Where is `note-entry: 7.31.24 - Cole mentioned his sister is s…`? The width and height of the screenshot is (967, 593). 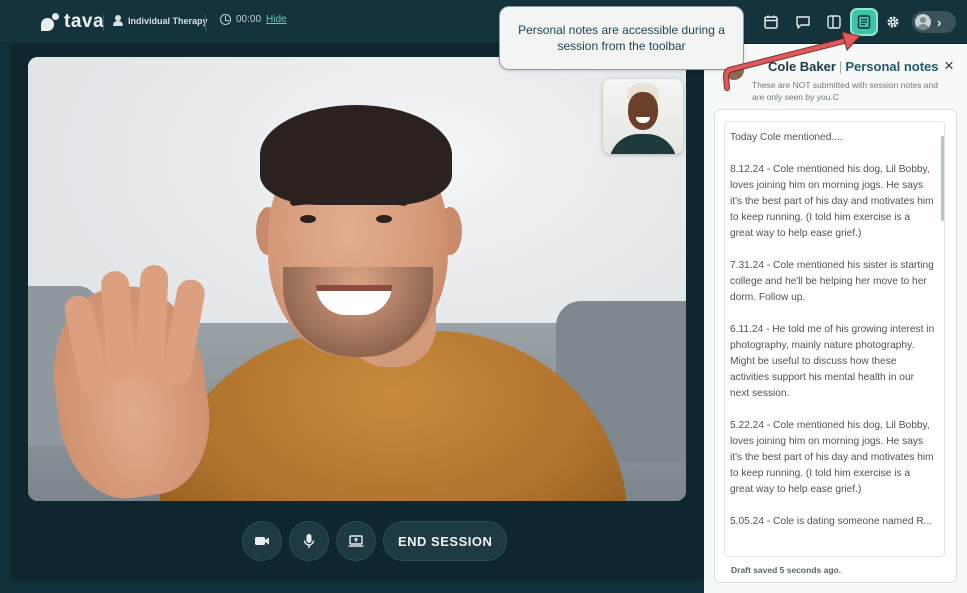
note-entry: 7.31.24 - Cole mentioned his sister is s… is located at coordinates (832, 281).